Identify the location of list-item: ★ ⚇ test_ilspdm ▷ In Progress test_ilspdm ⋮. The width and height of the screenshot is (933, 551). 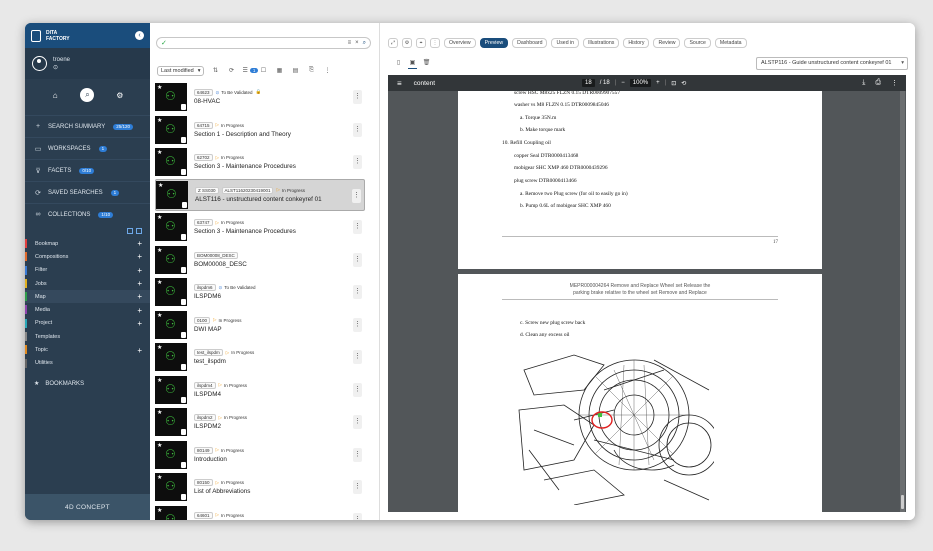
(260, 357).